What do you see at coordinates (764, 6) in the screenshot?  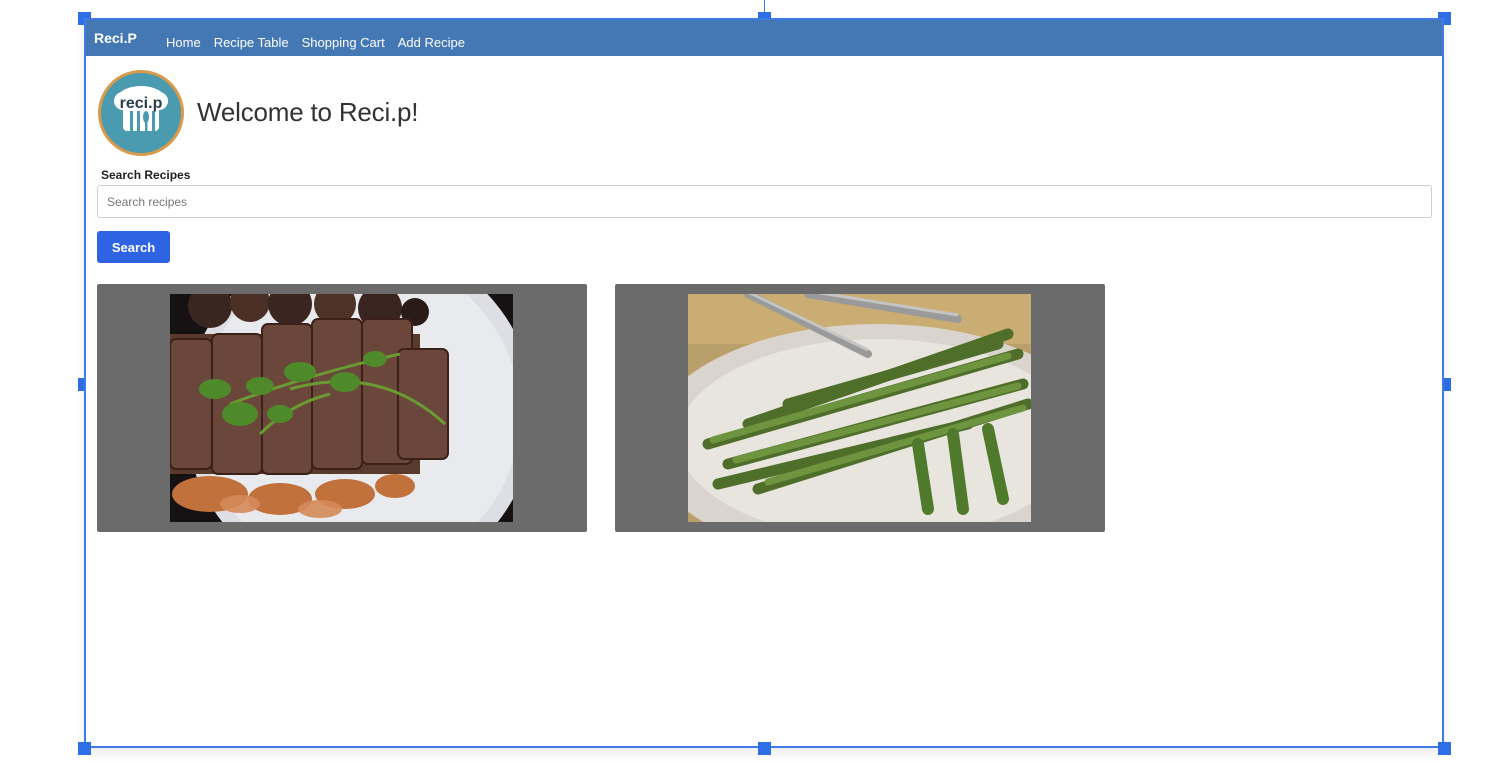 I see `top-center-handle-line` at bounding box center [764, 6].